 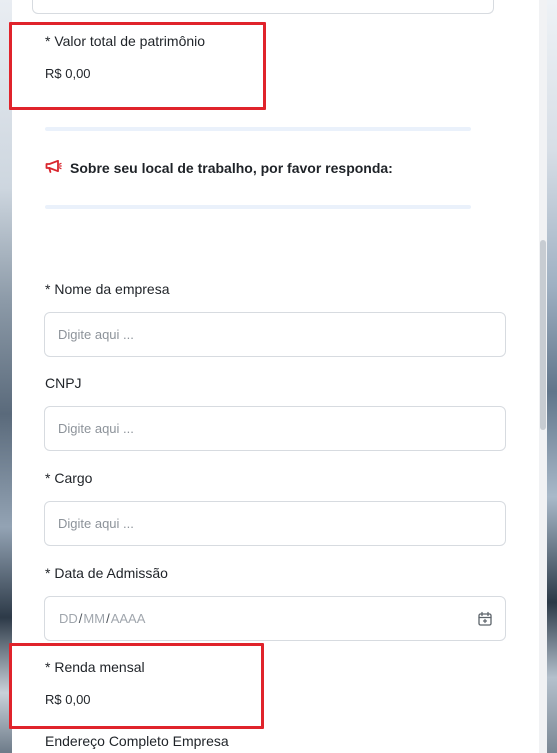 I want to click on scrollbar-thumb, so click(x=543, y=335).